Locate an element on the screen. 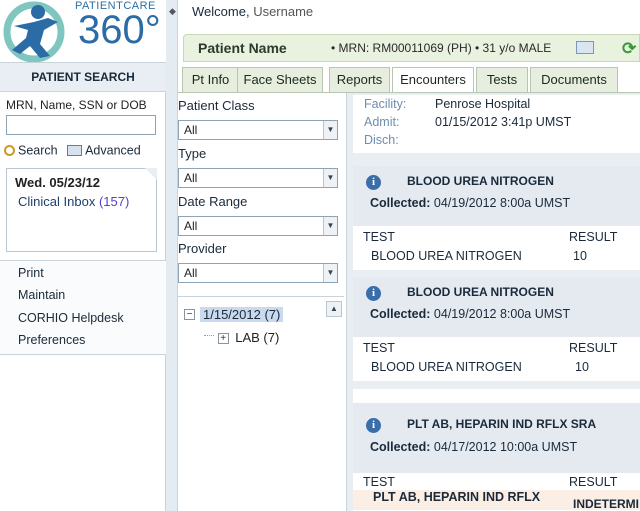 Image resolution: width=640 pixels, height=511 pixels. row-result: INDETERMI is located at coordinates (606, 504).